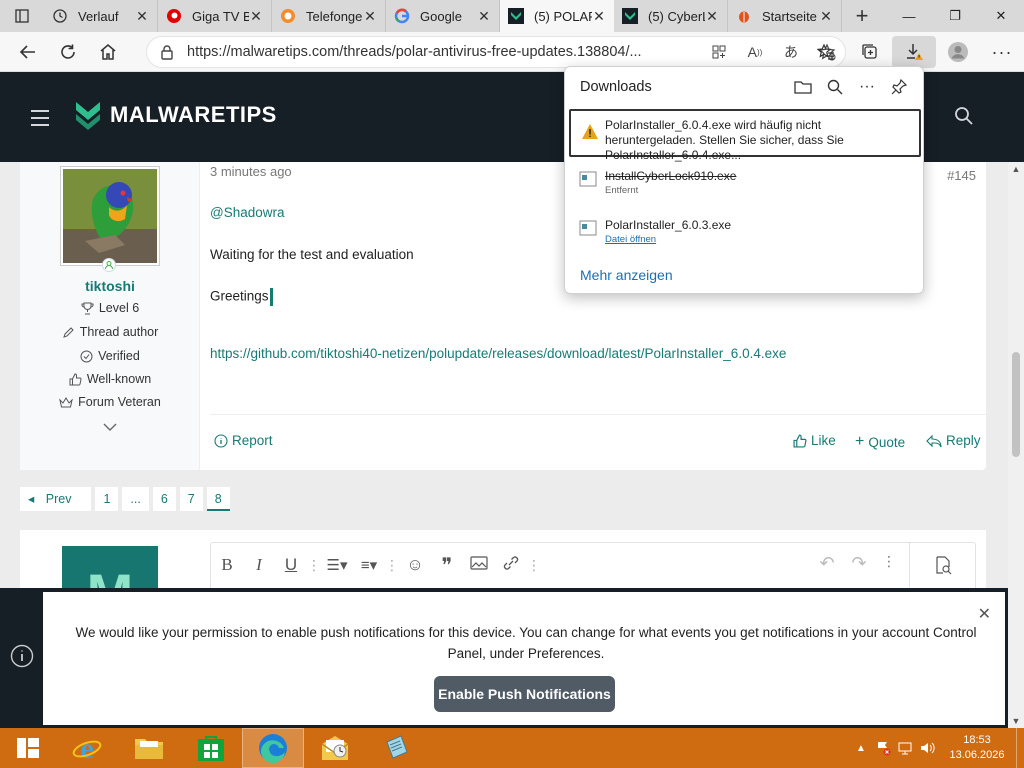  What do you see at coordinates (745, 232) in the screenshot?
I see `download-item: PolarInstaller_6.0.3.exe Datei öffnen` at bounding box center [745, 232].